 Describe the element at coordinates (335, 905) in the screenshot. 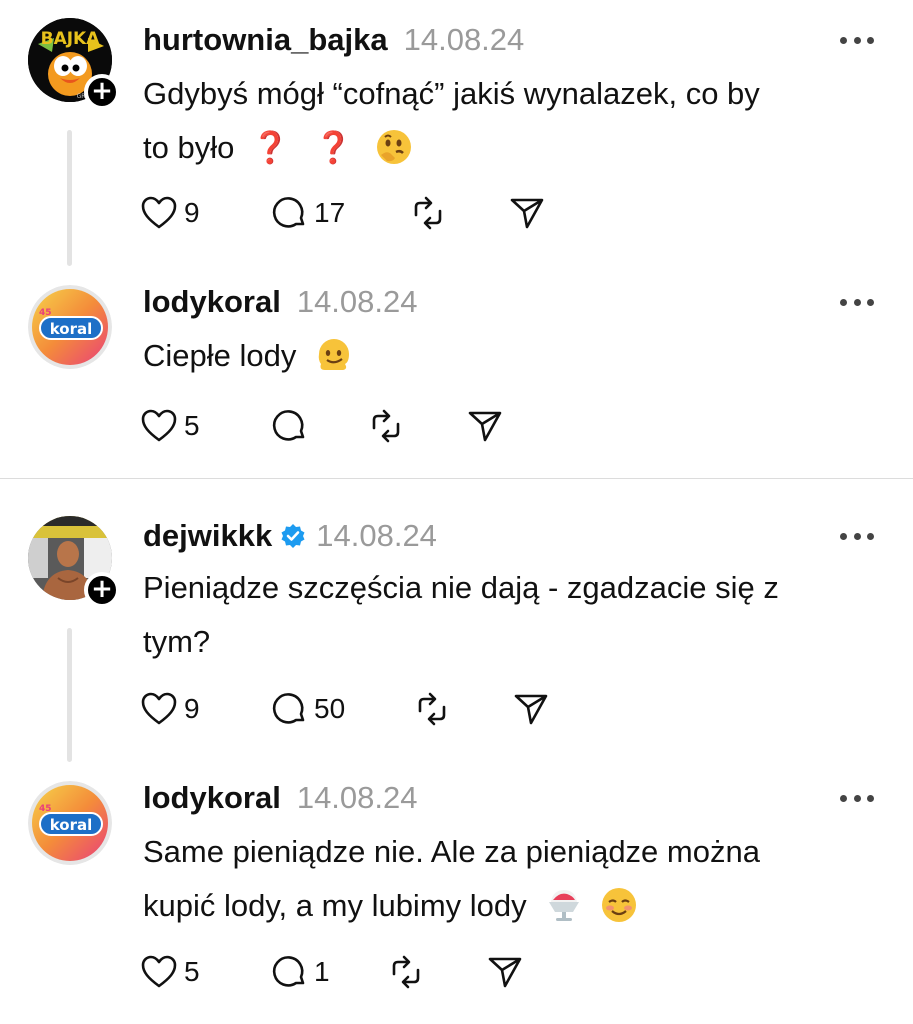

I see `post-text-fragment: kupić lody, a my lubimy lody` at that location.